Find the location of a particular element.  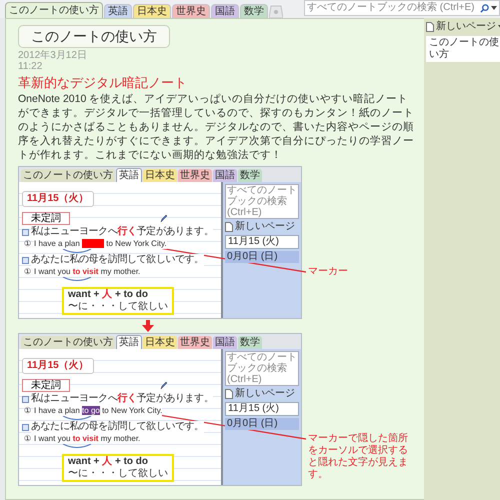

down-arrow is located at coordinates (148, 326).